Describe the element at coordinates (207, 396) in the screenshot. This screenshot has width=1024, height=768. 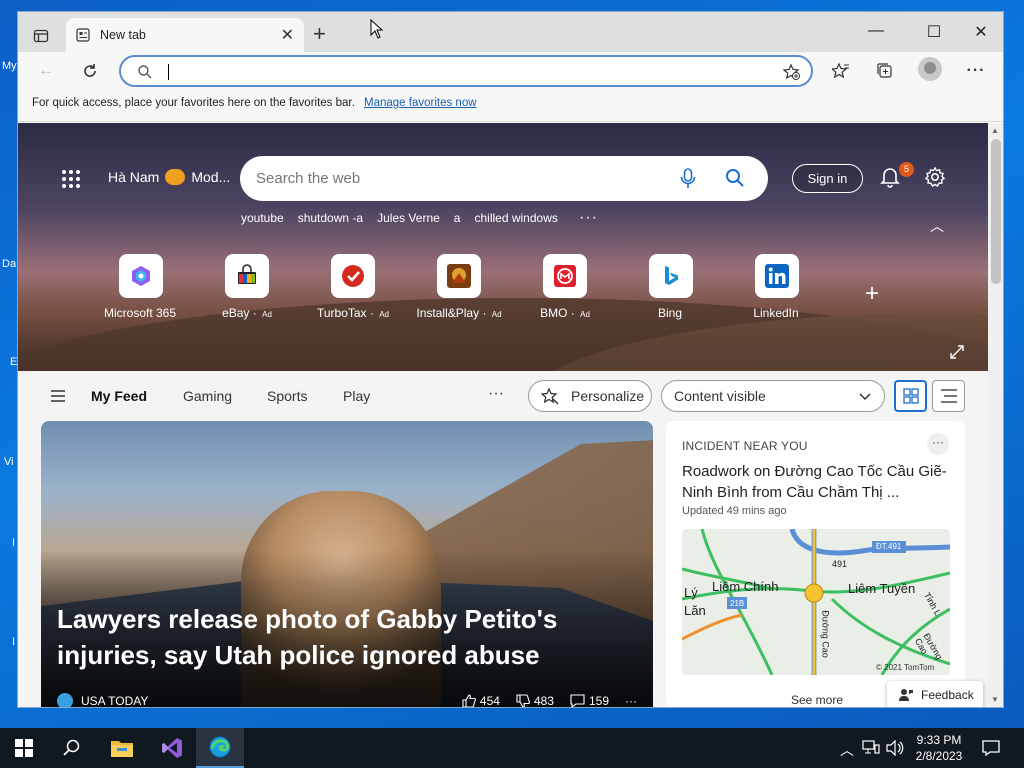
I see `tab-gaming: Gaming` at that location.